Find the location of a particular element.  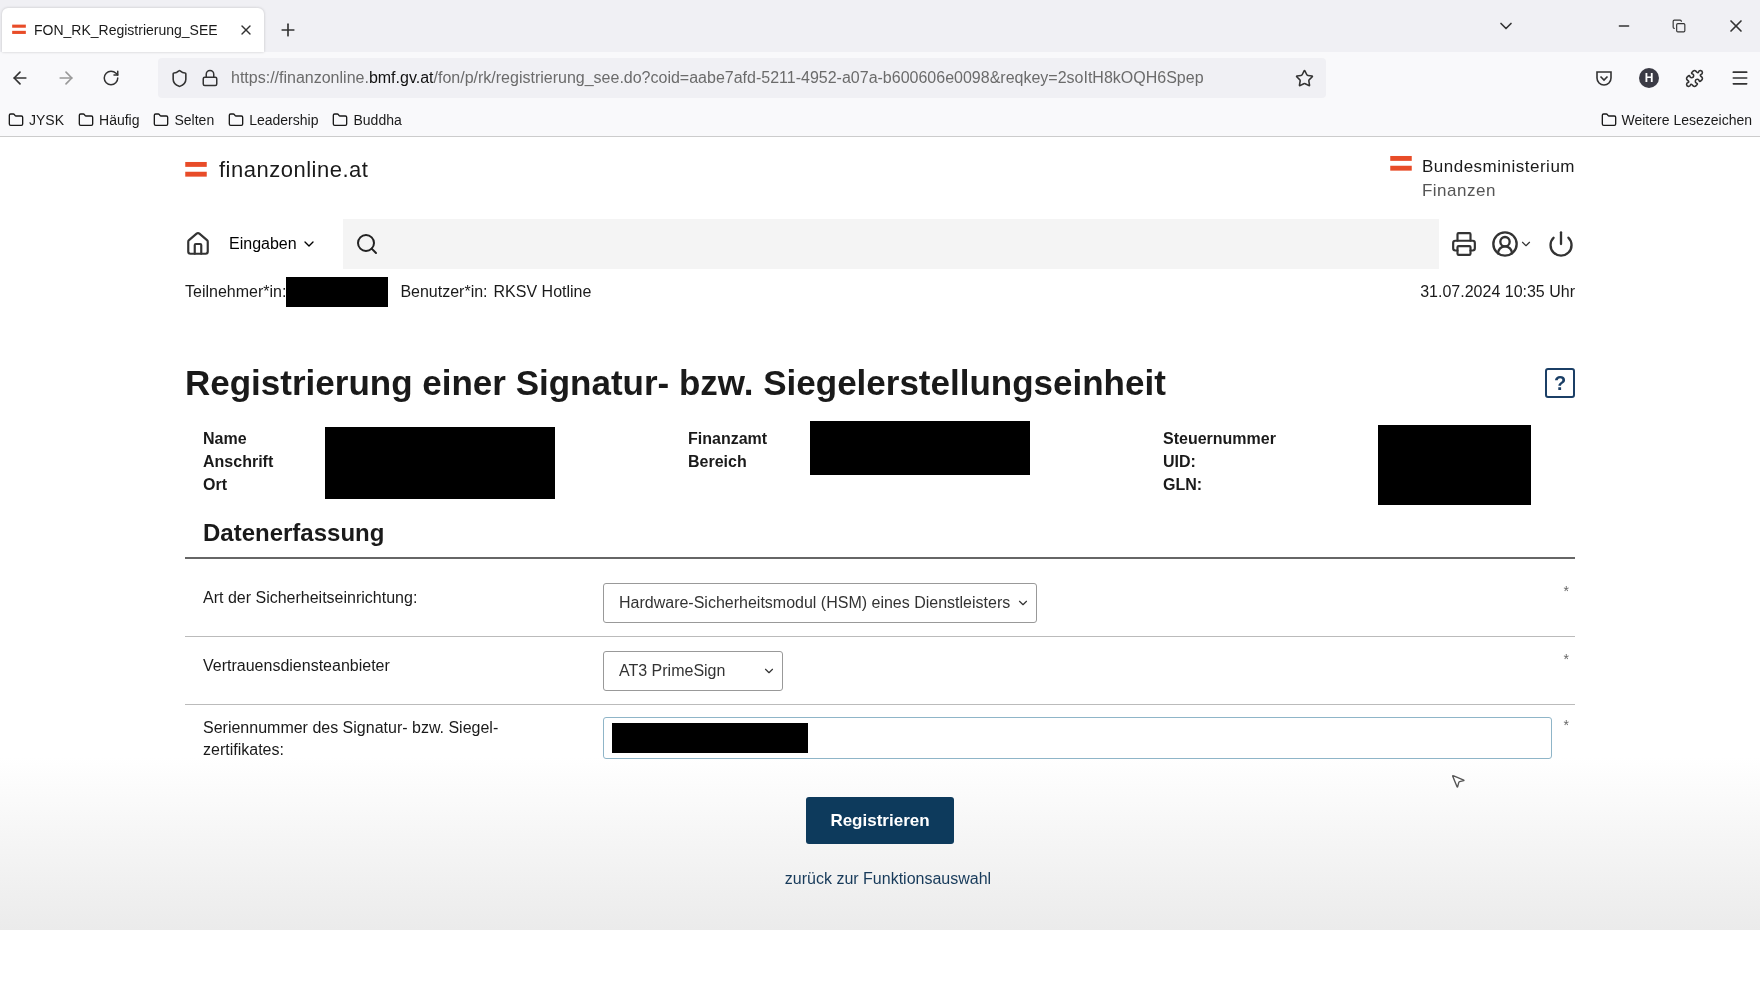

section-title: Datenerfassung is located at coordinates (880, 539).